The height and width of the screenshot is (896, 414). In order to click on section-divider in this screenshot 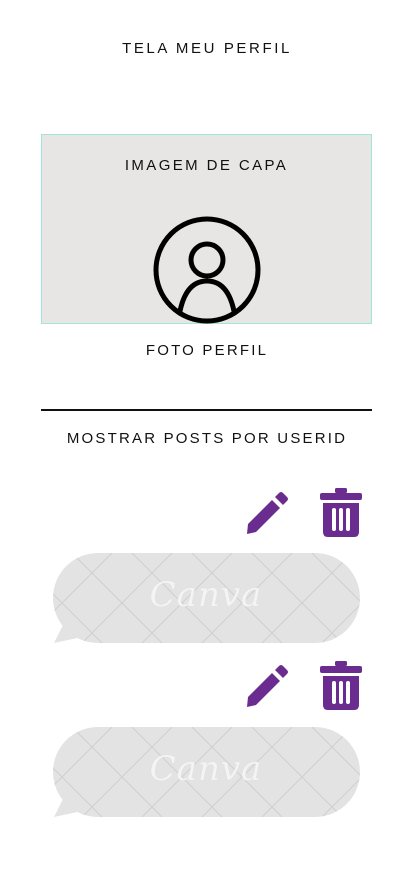, I will do `click(206, 410)`.